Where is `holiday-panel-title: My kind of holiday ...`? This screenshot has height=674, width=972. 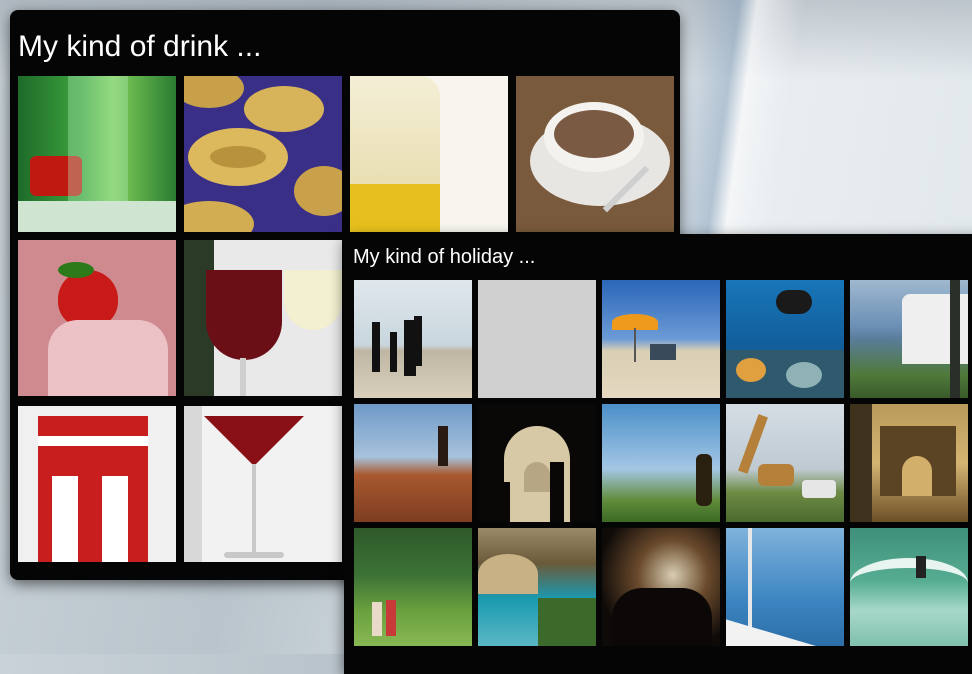
holiday-panel-title: My kind of holiday ... is located at coordinates (444, 257).